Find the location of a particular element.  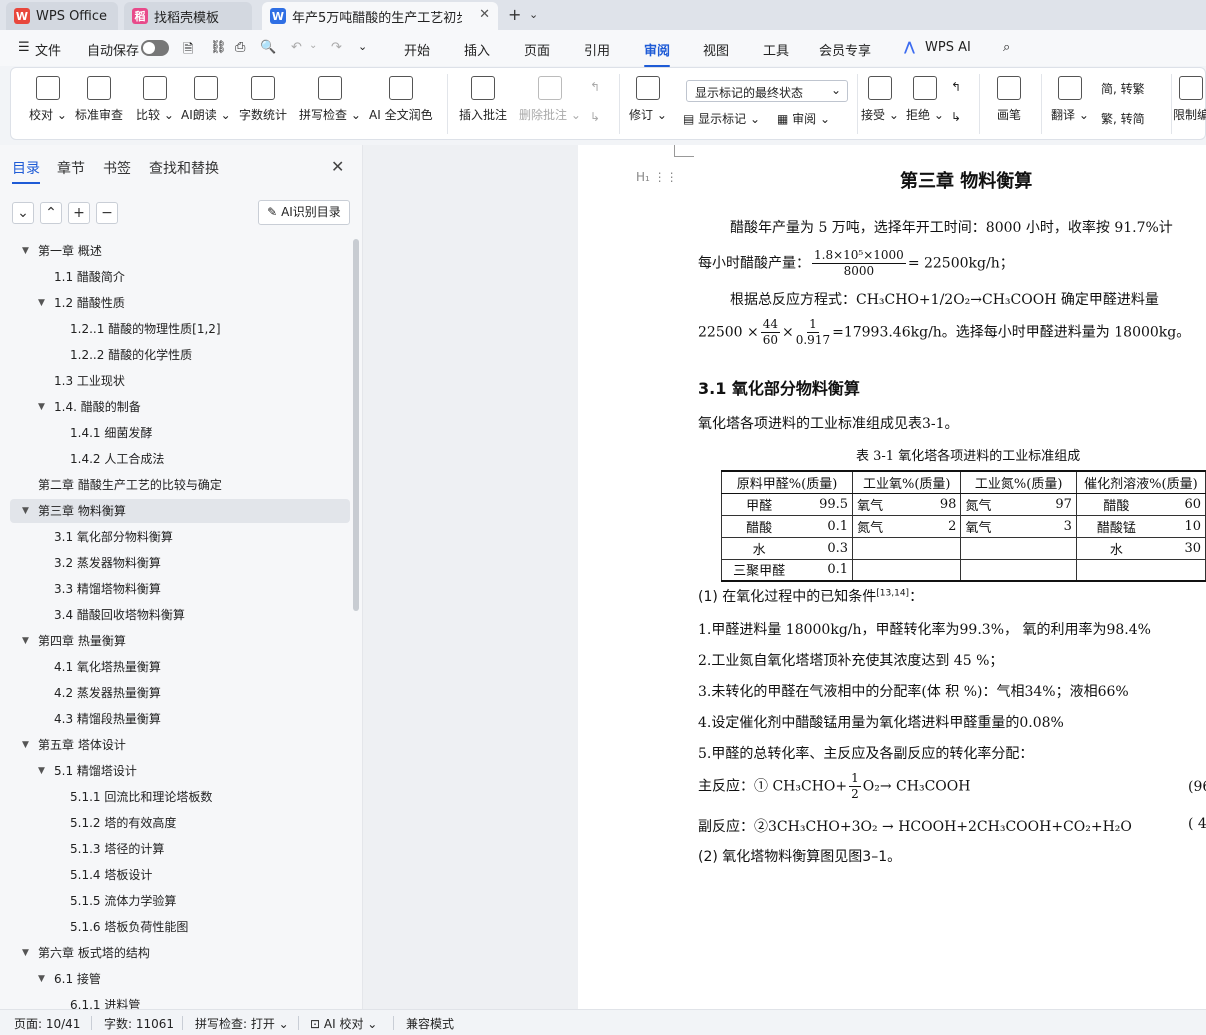

tab-chapters: 章节 is located at coordinates (71, 168).